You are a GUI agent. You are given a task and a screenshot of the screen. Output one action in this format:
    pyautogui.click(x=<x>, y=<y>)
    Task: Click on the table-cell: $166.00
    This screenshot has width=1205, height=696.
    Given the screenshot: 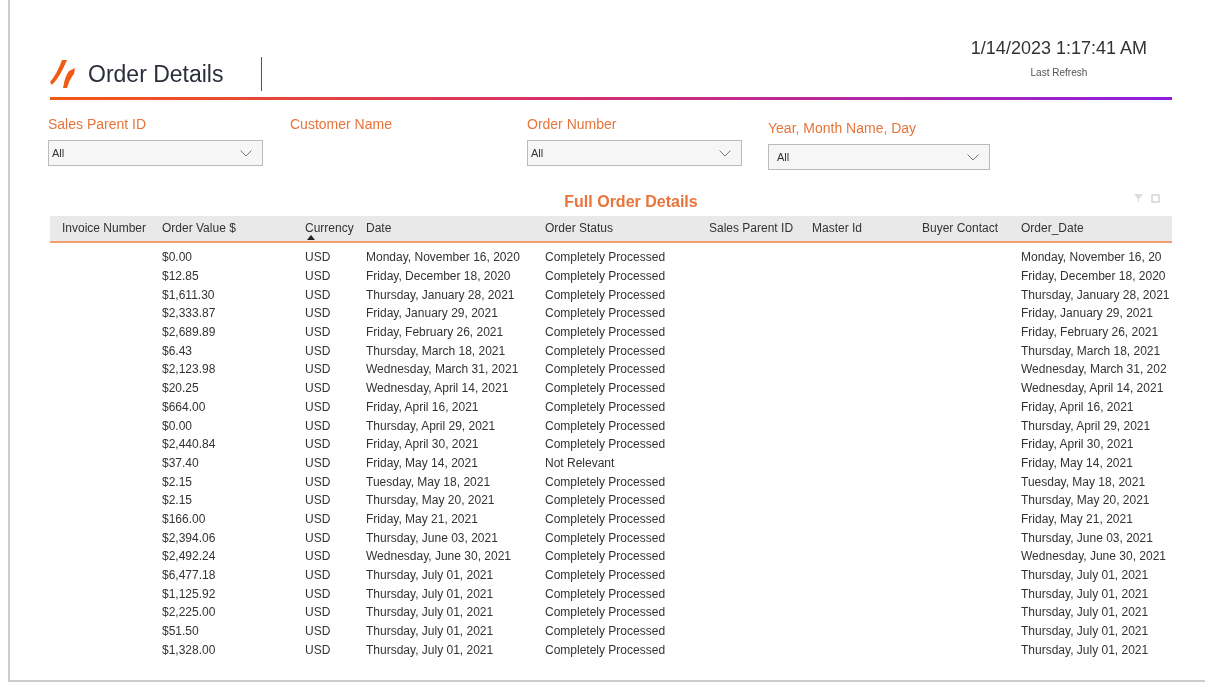 What is the action you would take?
    pyautogui.click(x=184, y=518)
    